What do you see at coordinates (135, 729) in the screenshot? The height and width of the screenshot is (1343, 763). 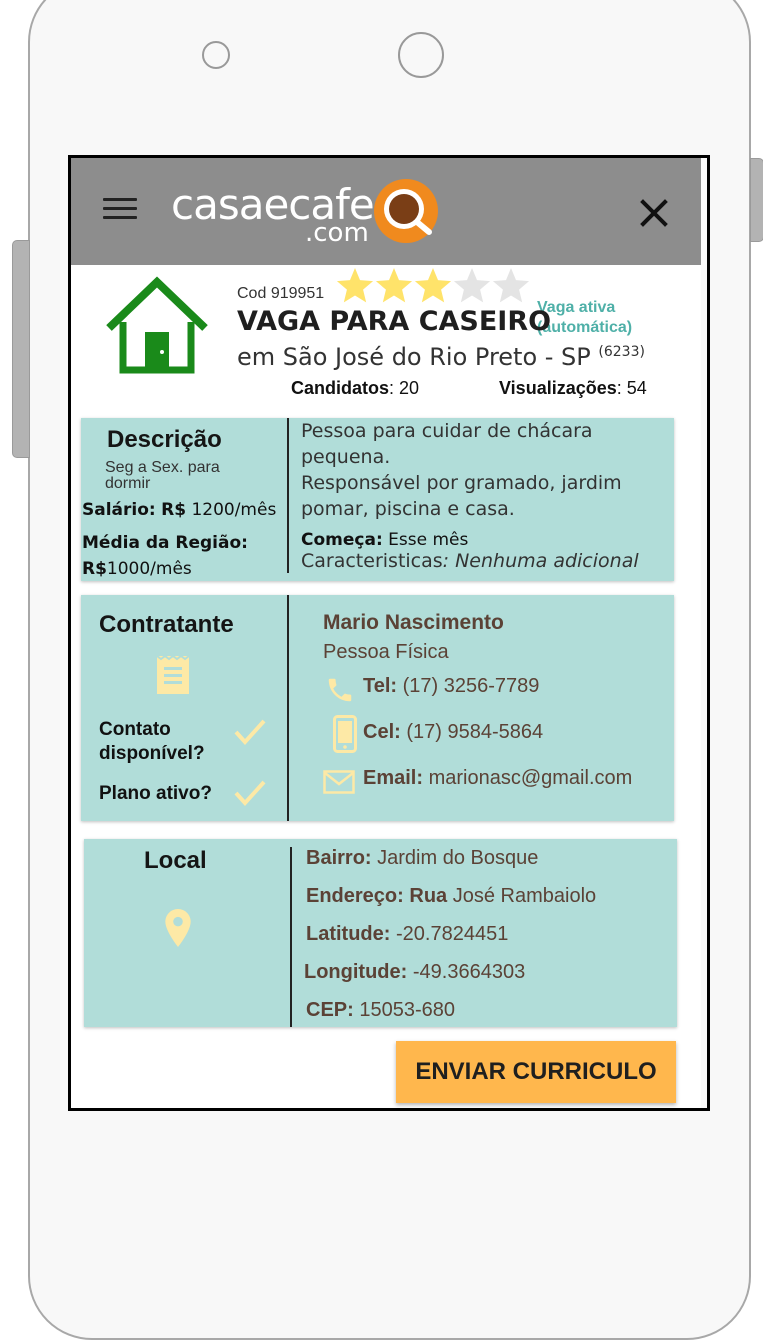 I see `contact-q-line-1: Contato` at bounding box center [135, 729].